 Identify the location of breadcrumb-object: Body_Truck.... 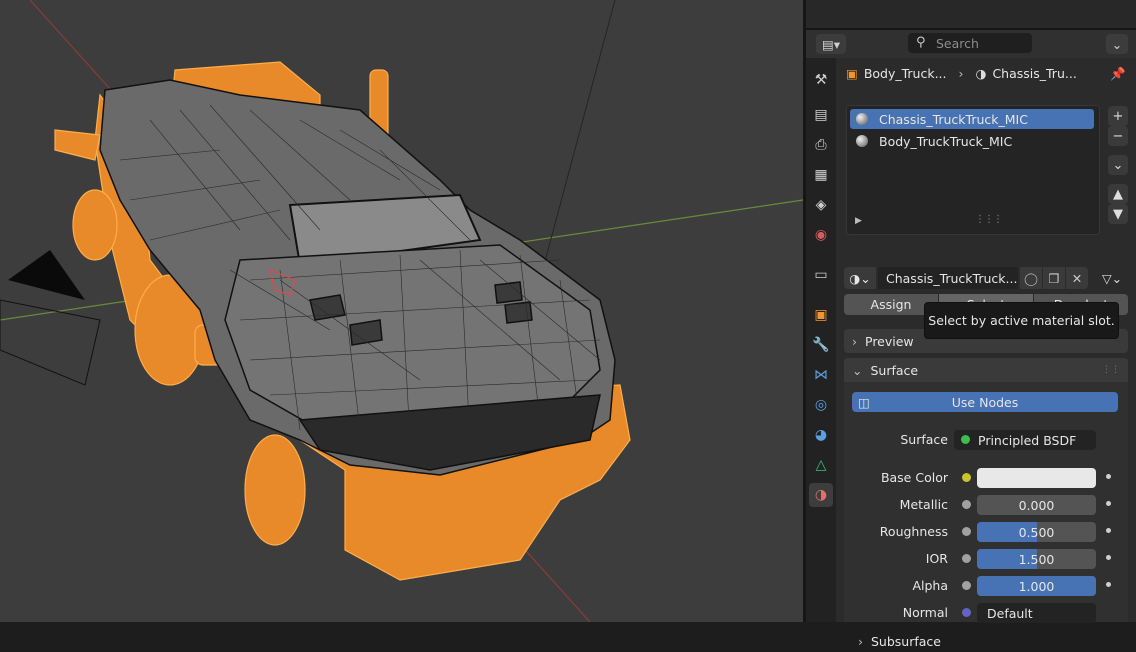
(905, 73).